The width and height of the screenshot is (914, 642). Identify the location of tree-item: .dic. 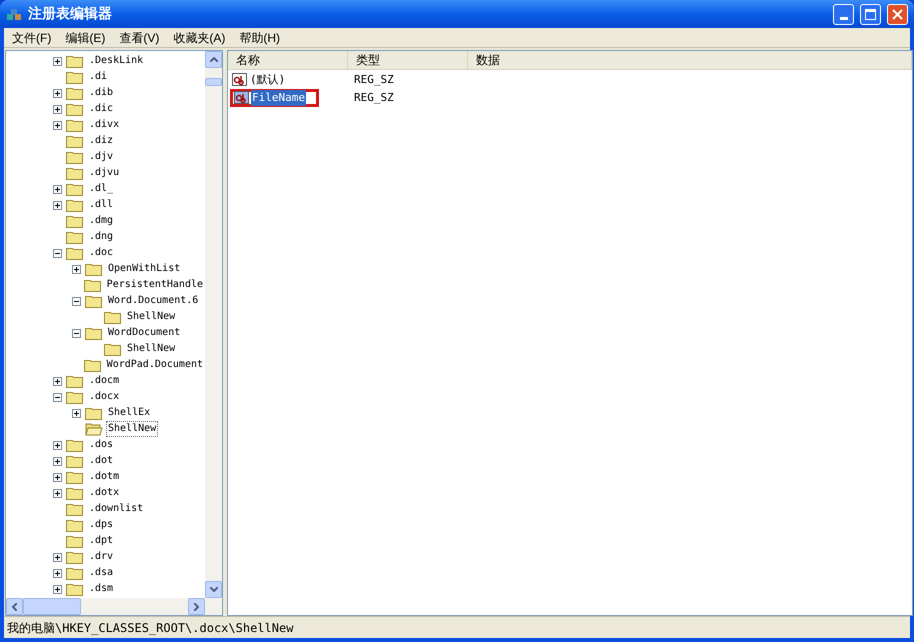
(101, 109).